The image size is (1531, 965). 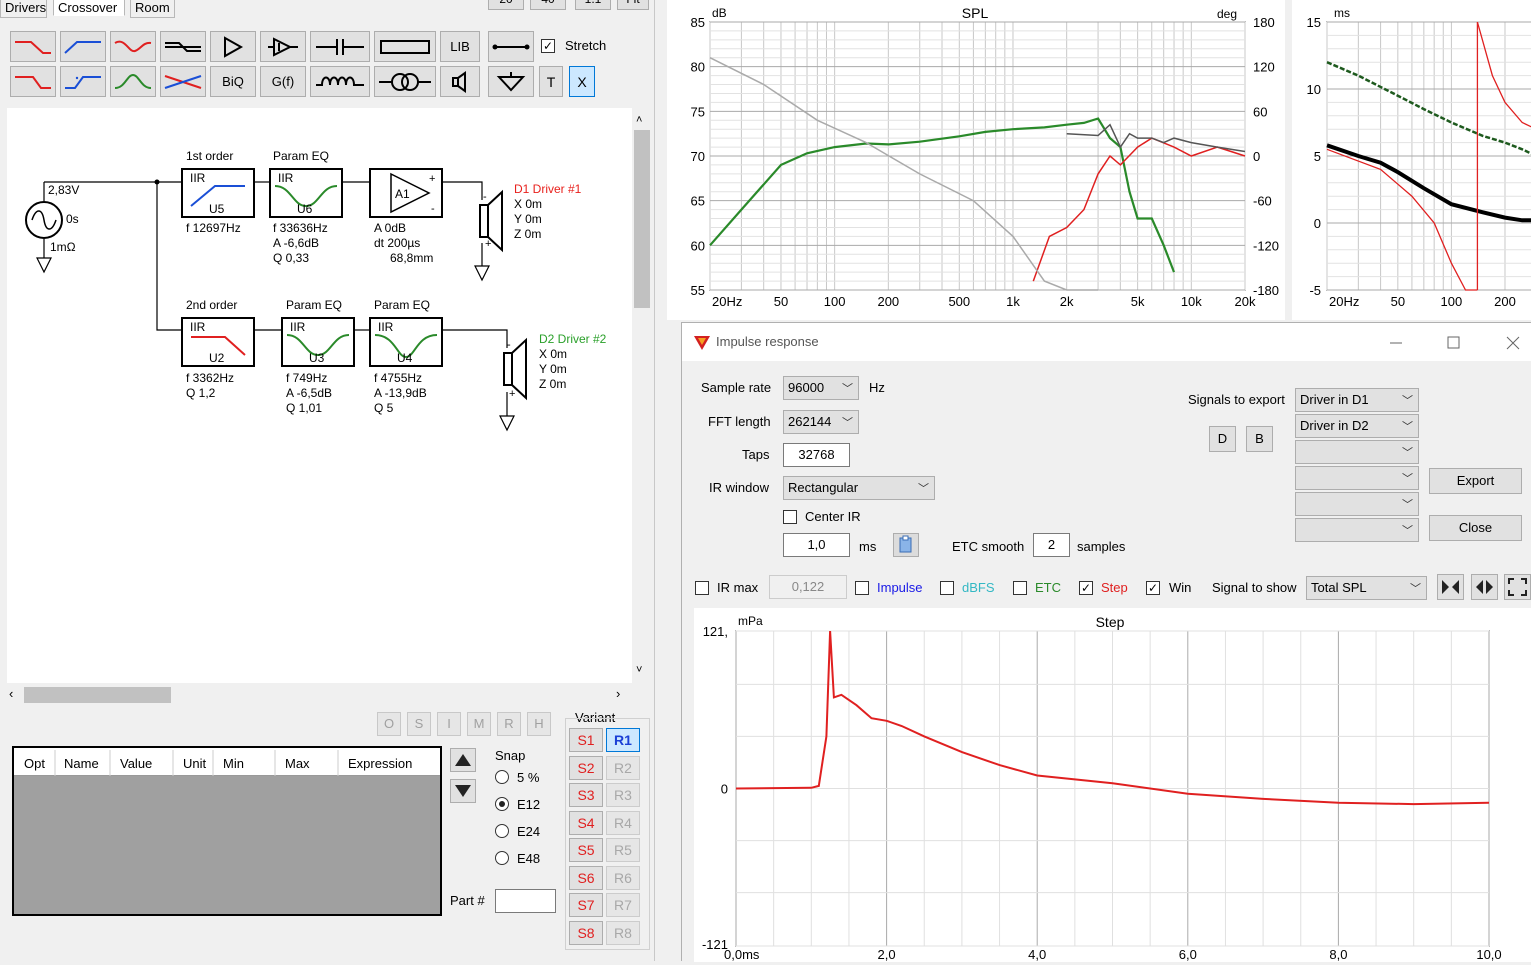 What do you see at coordinates (623, 767) in the screenshot?
I see `variant-r2-button: R2` at bounding box center [623, 767].